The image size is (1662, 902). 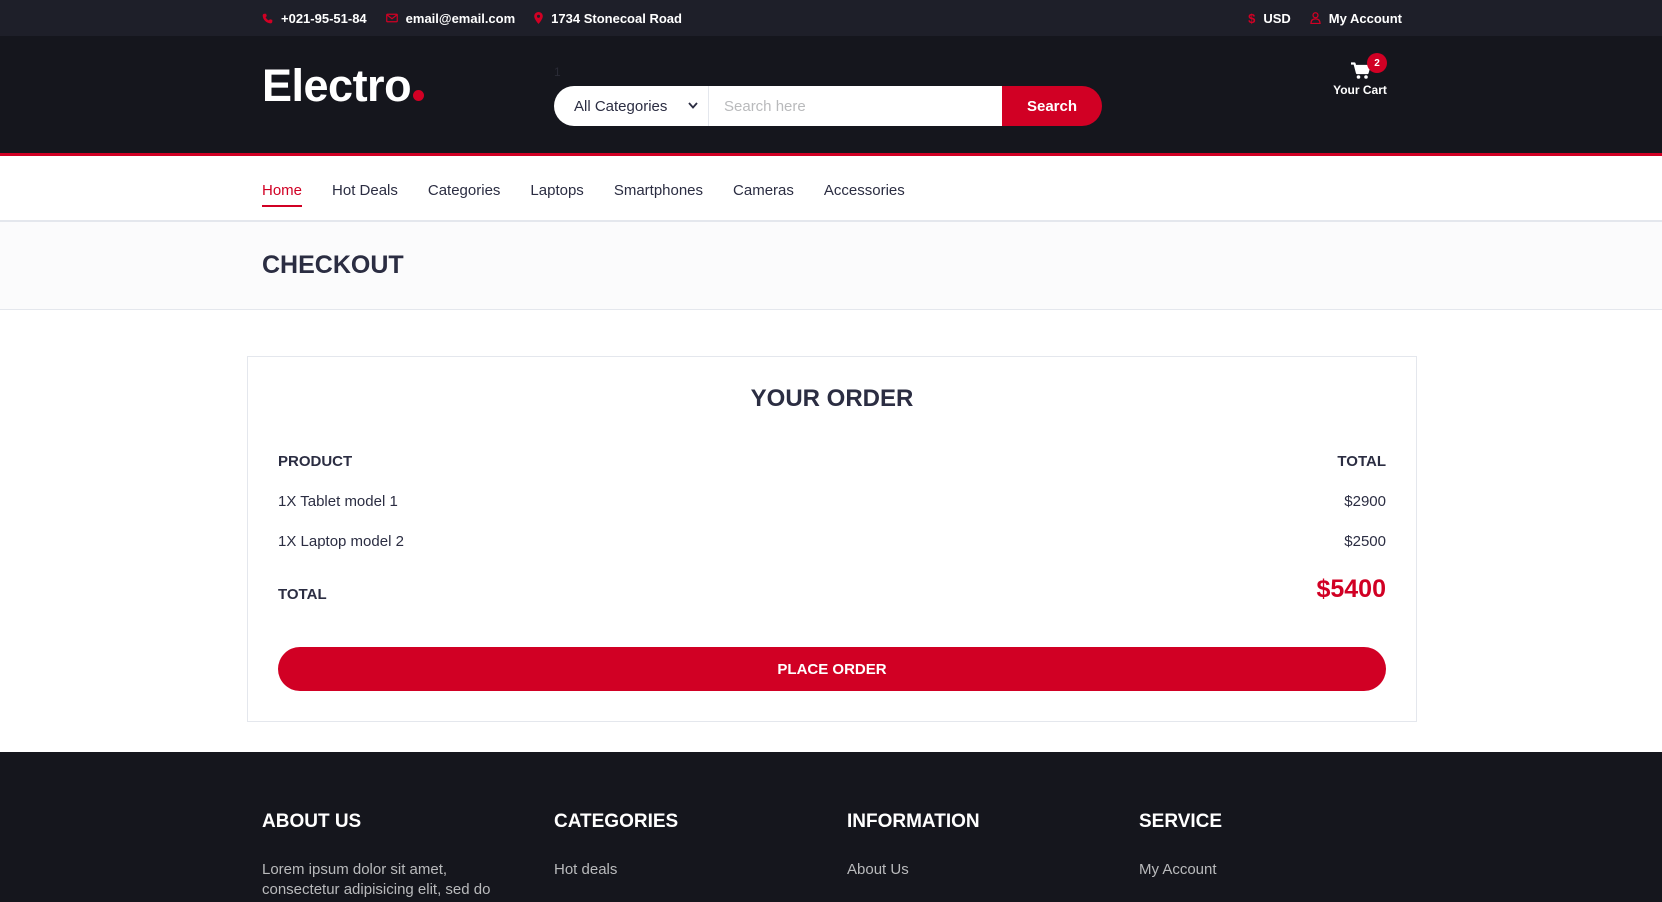 What do you see at coordinates (337, 85) in the screenshot?
I see `logo-text: Electro` at bounding box center [337, 85].